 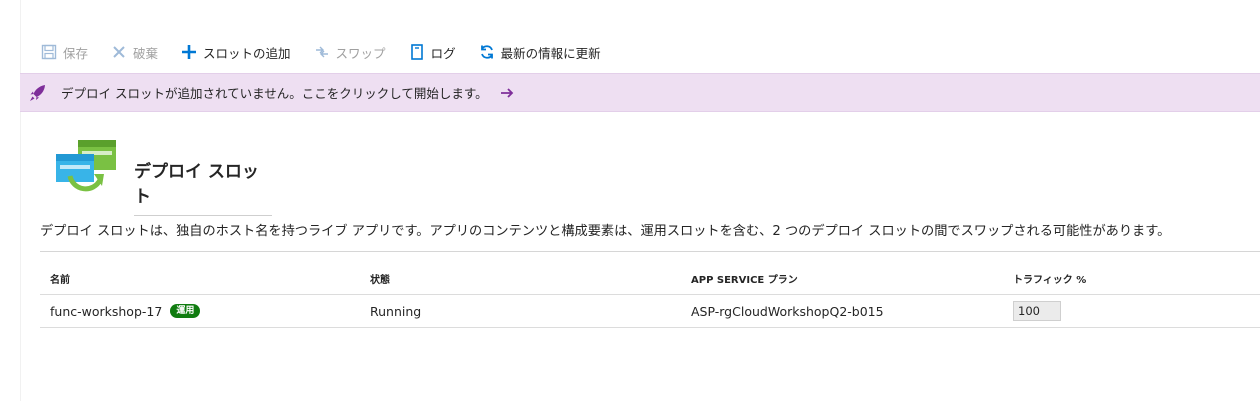 What do you see at coordinates (396, 311) in the screenshot?
I see `slot-status: Running` at bounding box center [396, 311].